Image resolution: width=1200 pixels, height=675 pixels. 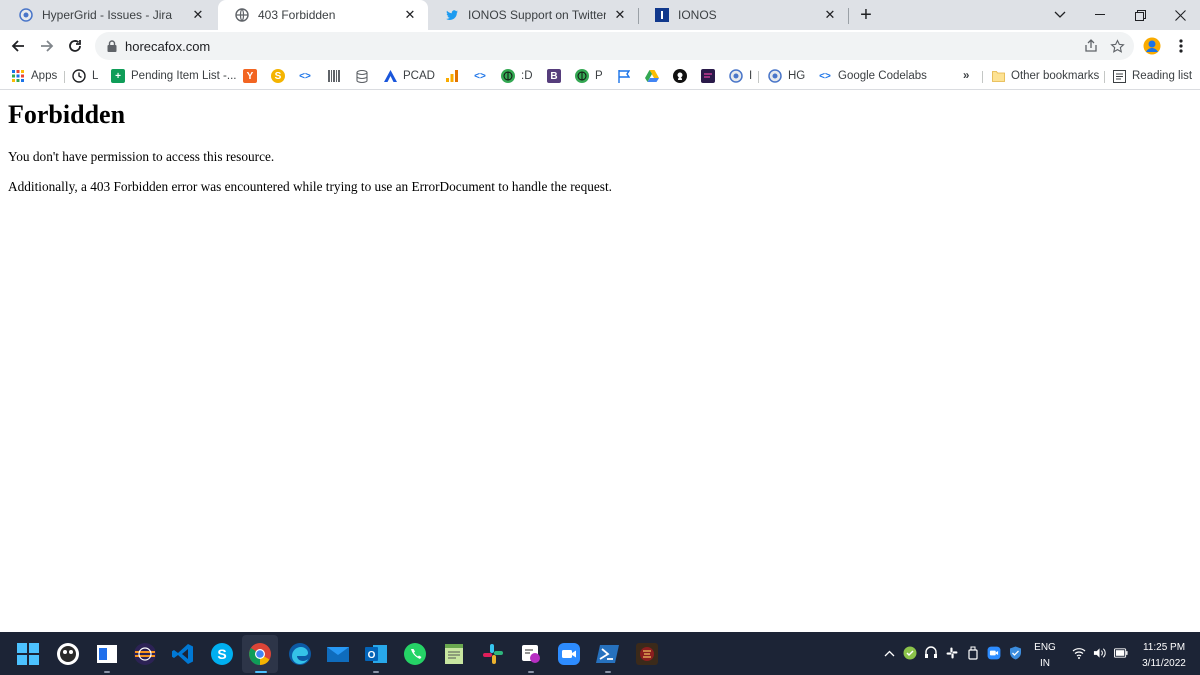 I want to click on bookmark-apps: Apps, so click(x=34, y=76).